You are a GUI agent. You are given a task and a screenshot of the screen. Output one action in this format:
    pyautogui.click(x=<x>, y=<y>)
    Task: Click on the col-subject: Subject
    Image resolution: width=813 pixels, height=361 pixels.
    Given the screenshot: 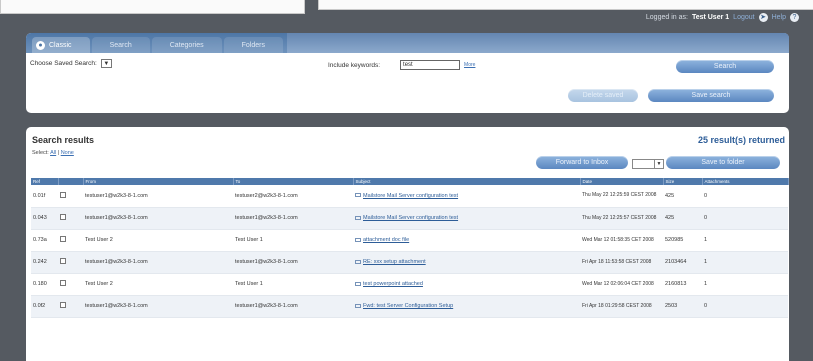 What is the action you would take?
    pyautogui.click(x=467, y=181)
    